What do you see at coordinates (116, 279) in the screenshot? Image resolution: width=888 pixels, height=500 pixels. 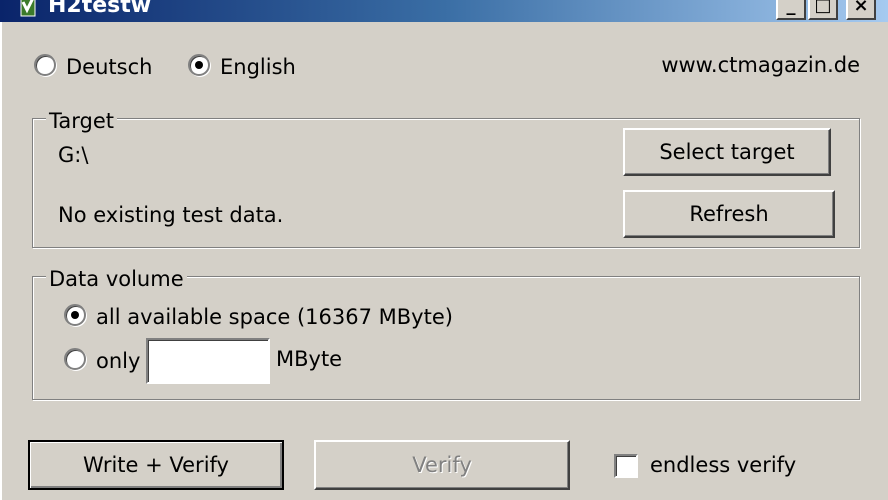 I see `data-volume-group-title: Data volume` at bounding box center [116, 279].